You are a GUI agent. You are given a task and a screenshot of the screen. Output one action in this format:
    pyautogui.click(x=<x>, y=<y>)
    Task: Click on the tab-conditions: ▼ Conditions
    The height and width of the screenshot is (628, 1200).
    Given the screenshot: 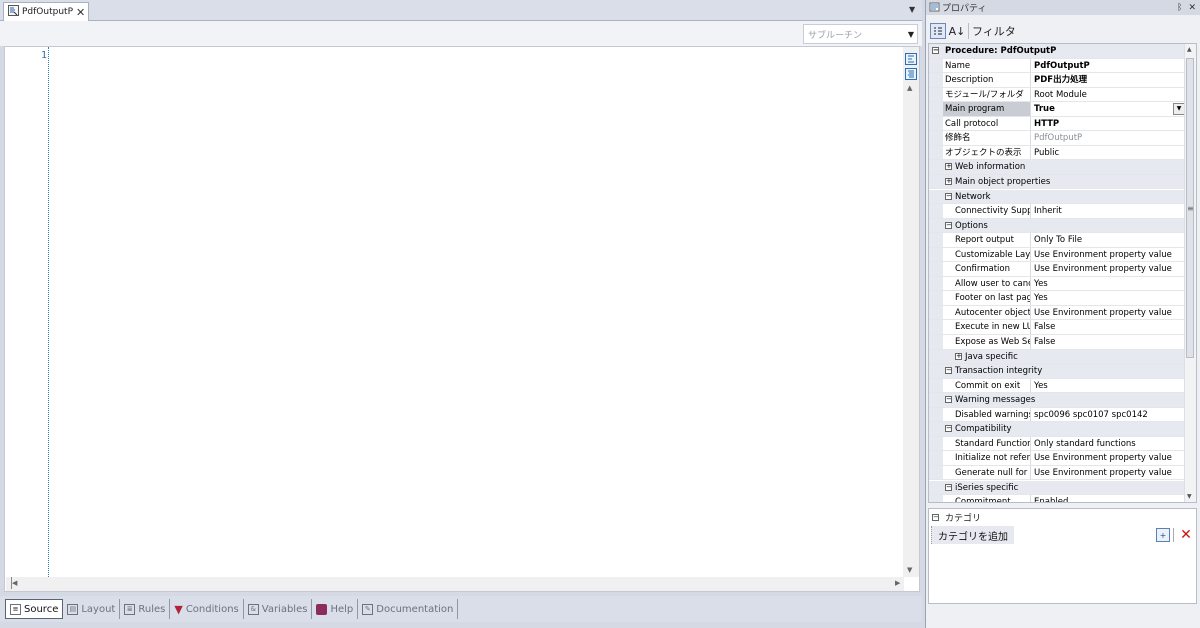 What is the action you would take?
    pyautogui.click(x=207, y=609)
    